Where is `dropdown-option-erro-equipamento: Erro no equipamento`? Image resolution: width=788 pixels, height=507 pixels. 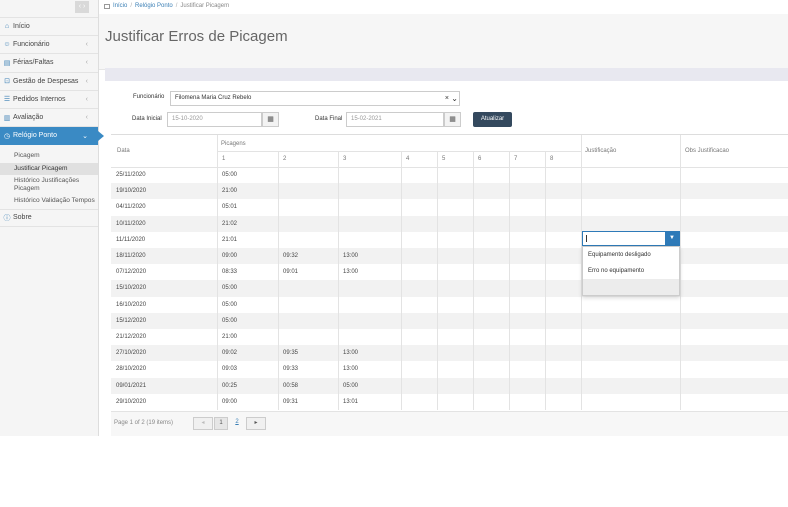
dropdown-option-erro-equipamento: Erro no equipamento is located at coordinates (631, 271).